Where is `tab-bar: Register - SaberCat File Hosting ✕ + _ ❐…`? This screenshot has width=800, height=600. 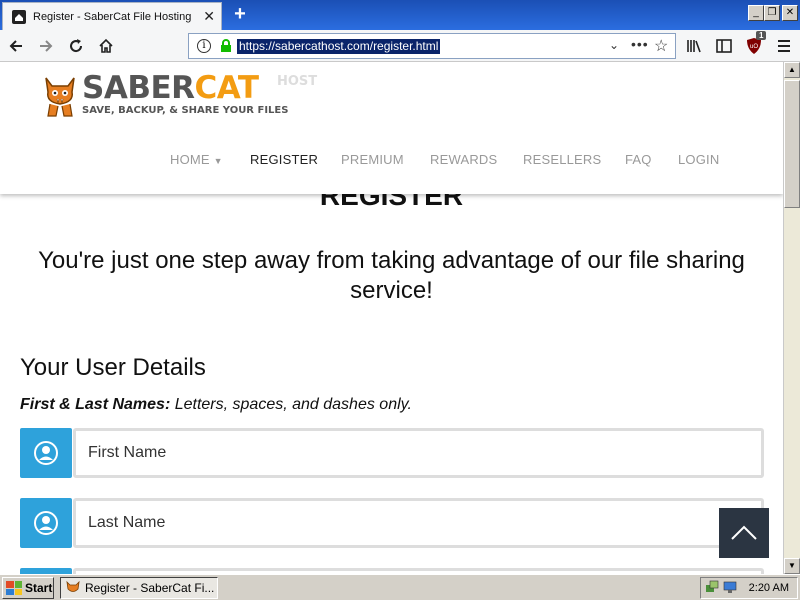
tab-bar: Register - SaberCat File Hosting ✕ + _ ❐… is located at coordinates (400, 15).